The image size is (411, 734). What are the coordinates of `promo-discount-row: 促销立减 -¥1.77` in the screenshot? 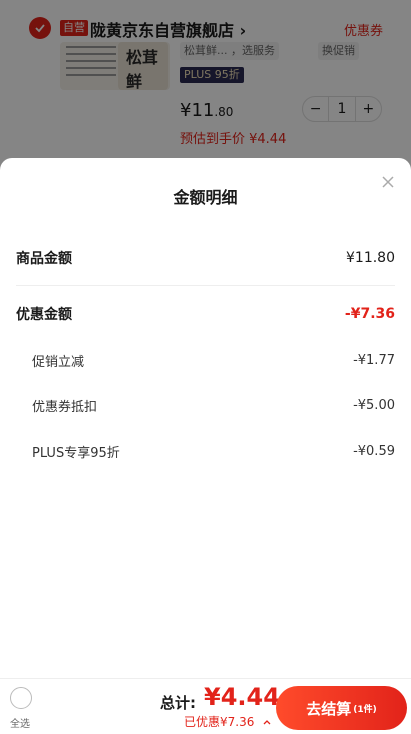 It's located at (213, 360).